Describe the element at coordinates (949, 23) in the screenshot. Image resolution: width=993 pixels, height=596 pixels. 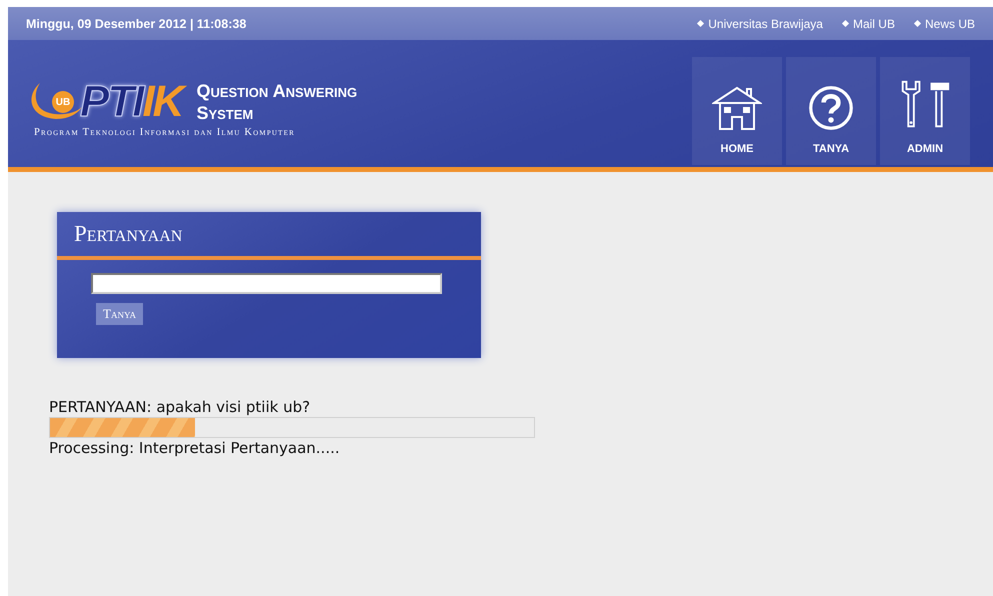
I see `link-text: News UB` at that location.